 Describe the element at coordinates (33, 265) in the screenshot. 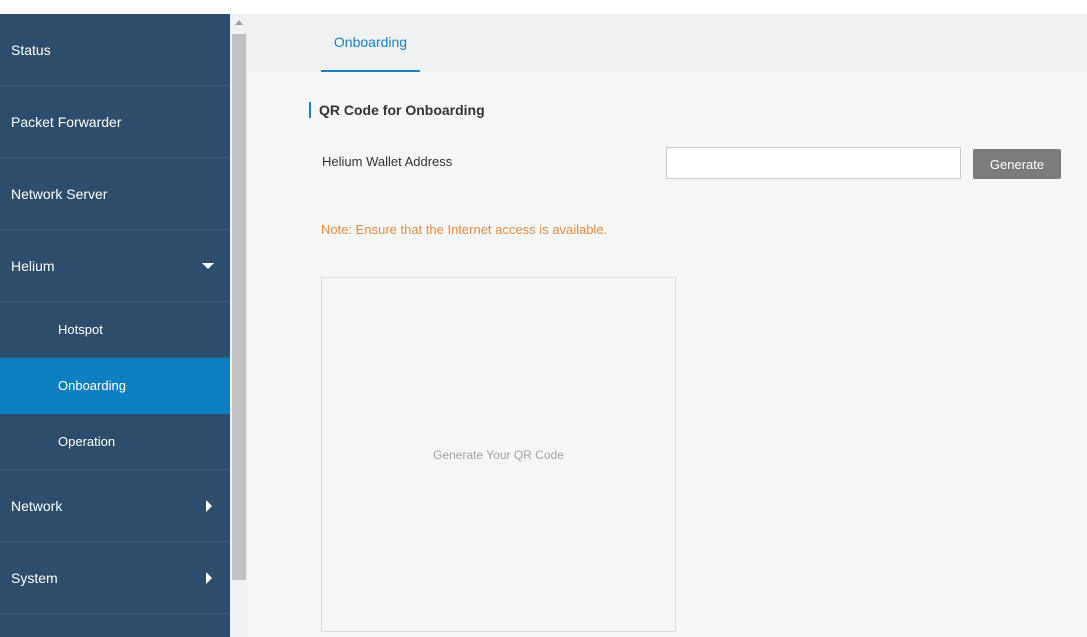

I see `sidebar-item-label: Helium` at that location.